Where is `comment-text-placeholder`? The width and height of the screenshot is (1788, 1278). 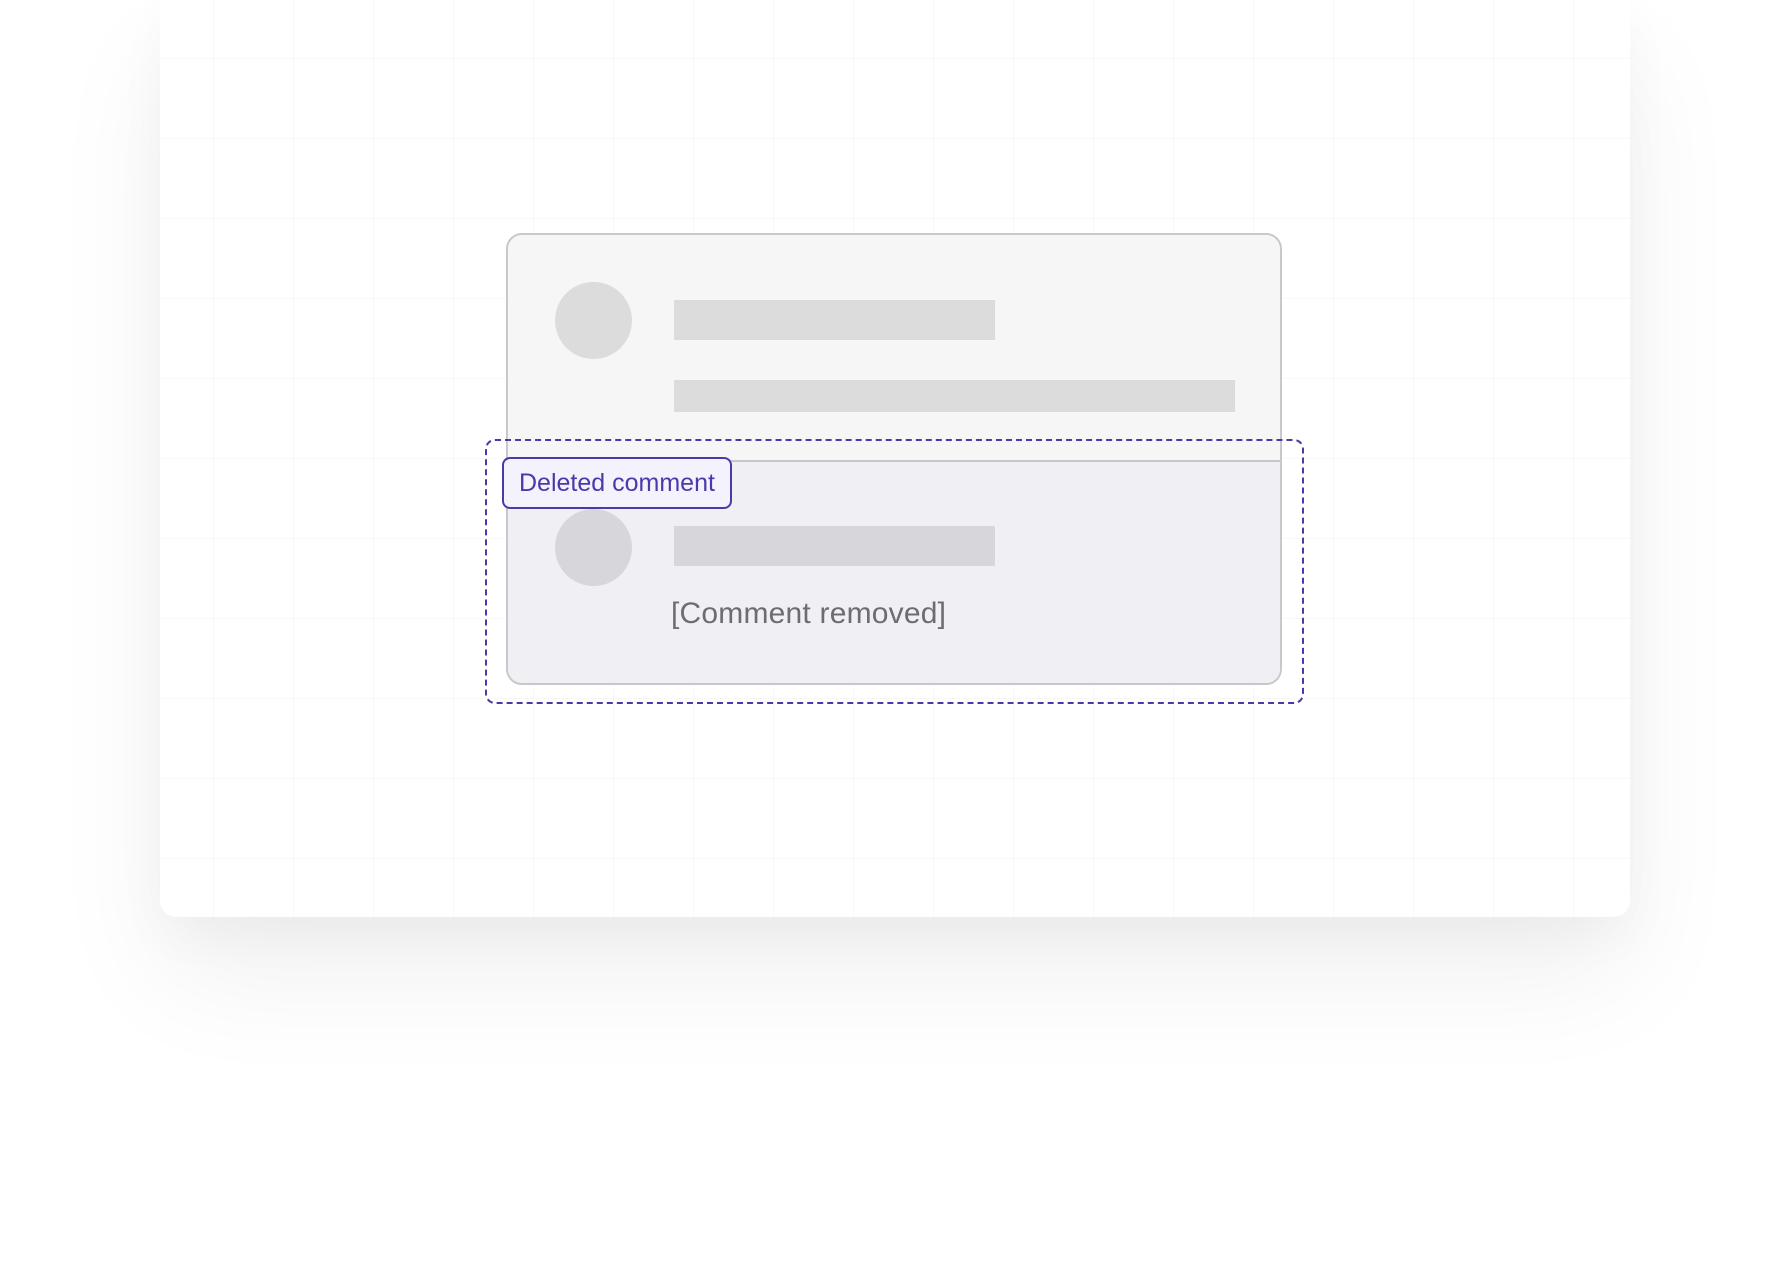 comment-text-placeholder is located at coordinates (954, 396).